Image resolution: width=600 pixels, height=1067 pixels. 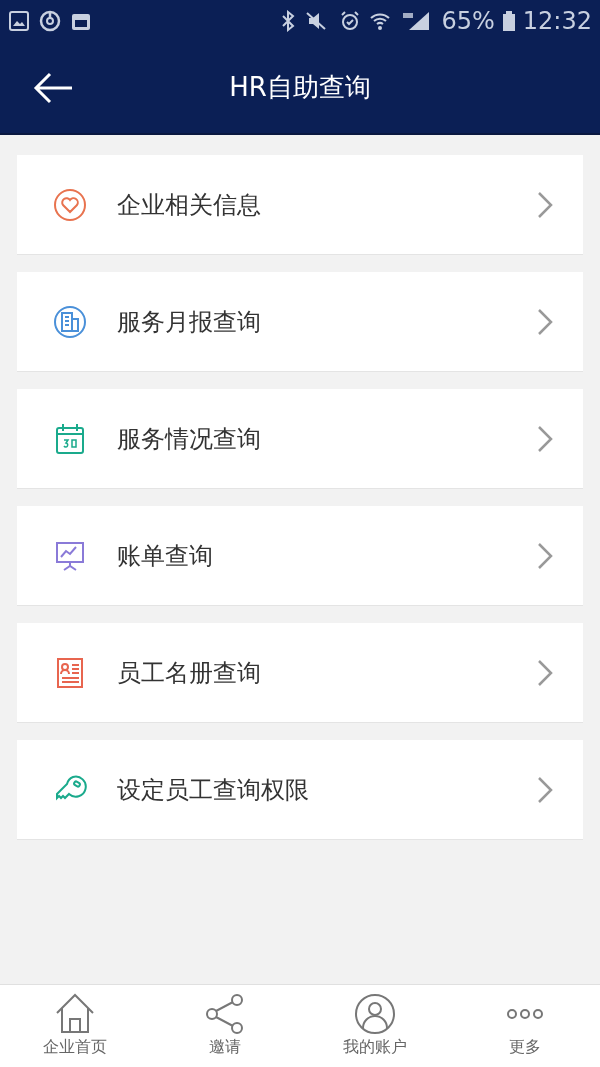 What do you see at coordinates (19, 21) in the screenshot?
I see `image-icon` at bounding box center [19, 21].